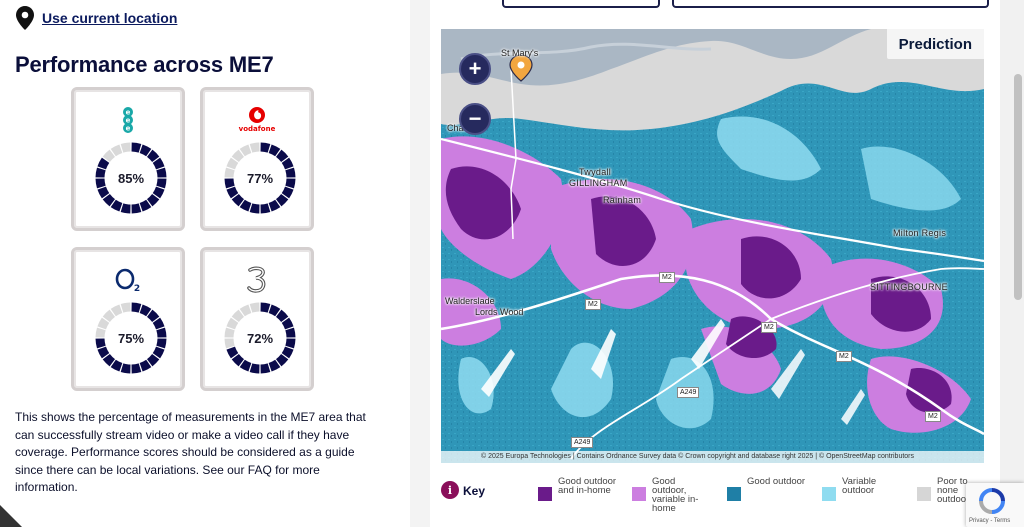 This screenshot has width=1024, height=527. Describe the element at coordinates (257, 120) in the screenshot. I see `vodafone-logo-icon: vodafone` at that location.